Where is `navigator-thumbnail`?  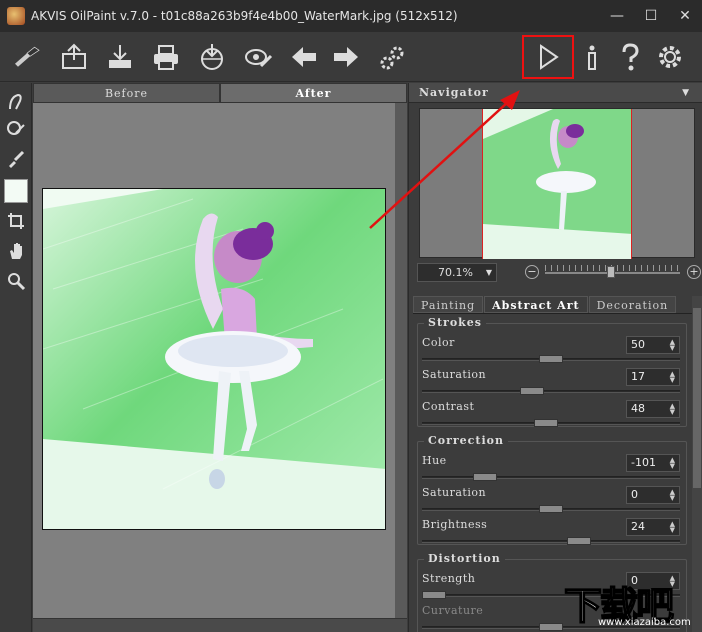 navigator-thumbnail is located at coordinates (557, 184).